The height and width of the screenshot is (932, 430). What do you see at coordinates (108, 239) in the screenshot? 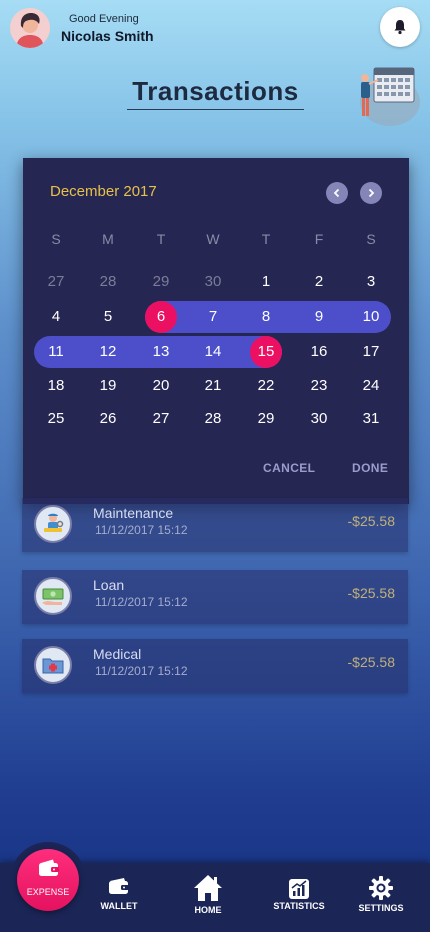
I see `weekday-label: M` at bounding box center [108, 239].